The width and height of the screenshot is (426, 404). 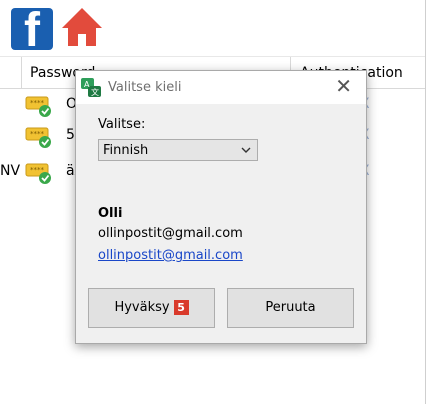 I want to click on ok-button-label: Hyväksy, so click(x=142, y=307).